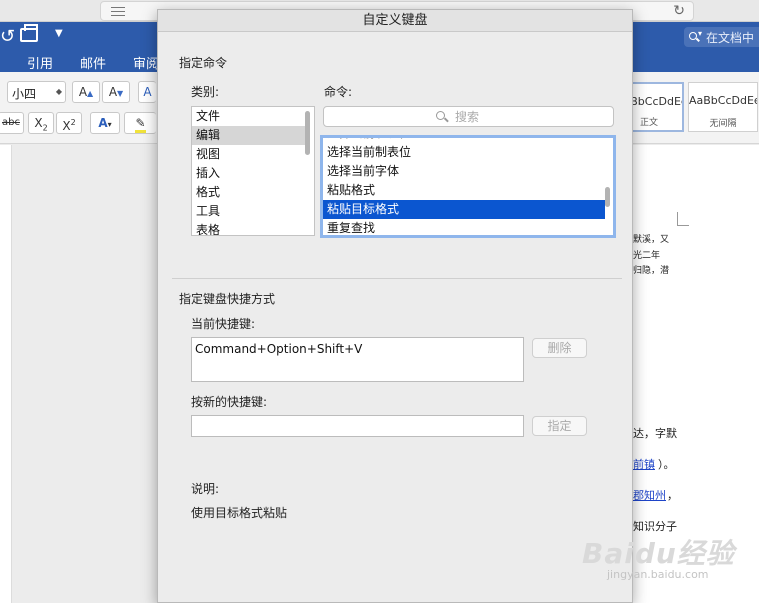 The height and width of the screenshot is (603, 759). Describe the element at coordinates (658, 553) in the screenshot. I see `baidu-watermark: Baidu经验` at that location.